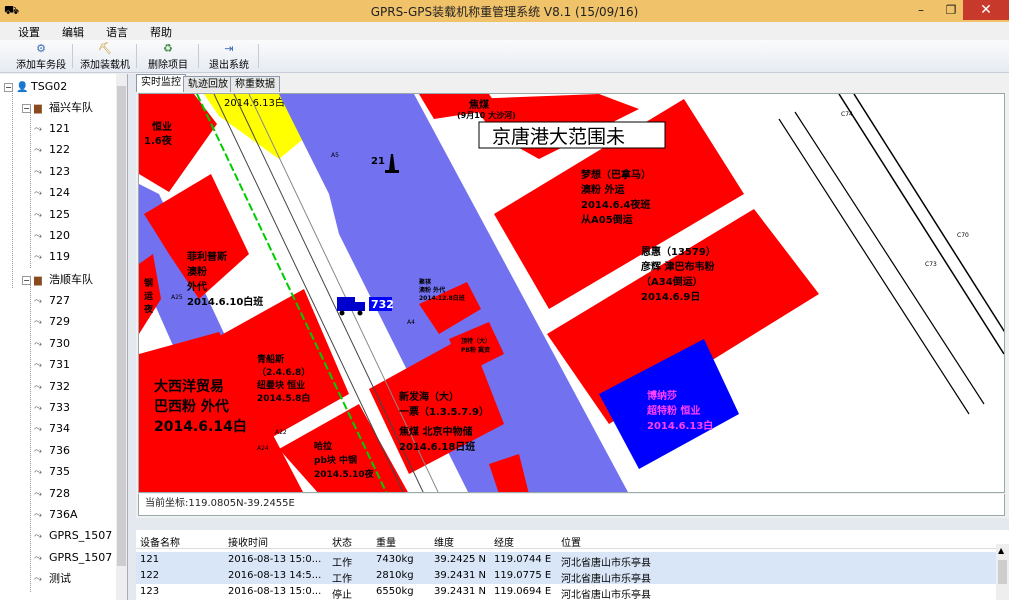  What do you see at coordinates (673, 410) in the screenshot?
I see `lot-label: 超特粉 恒业` at bounding box center [673, 410].